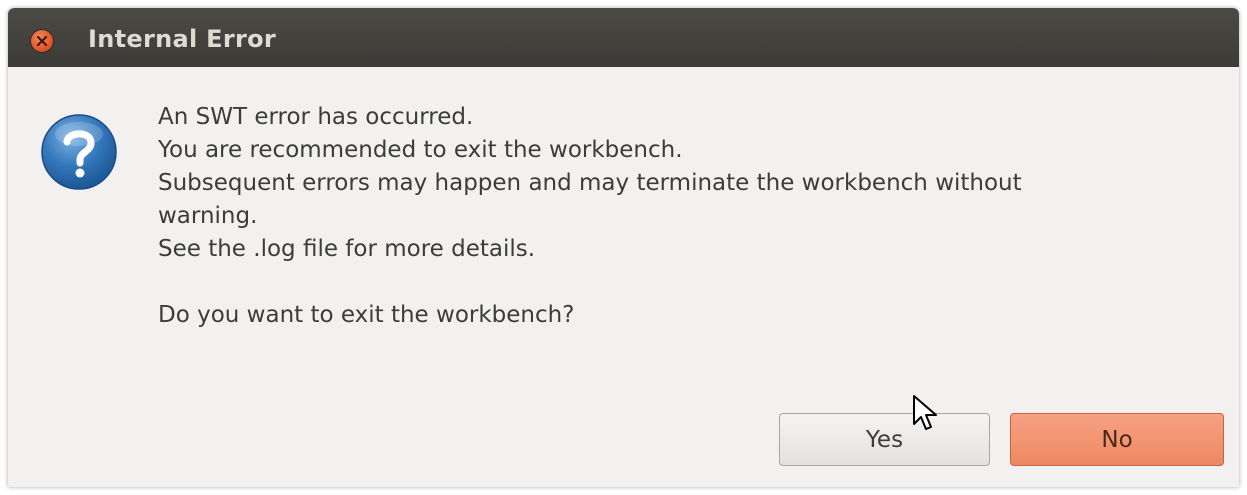 Image resolution: width=1247 pixels, height=495 pixels. What do you see at coordinates (316, 117) in the screenshot?
I see `message-line: An SWT error has occurred.` at bounding box center [316, 117].